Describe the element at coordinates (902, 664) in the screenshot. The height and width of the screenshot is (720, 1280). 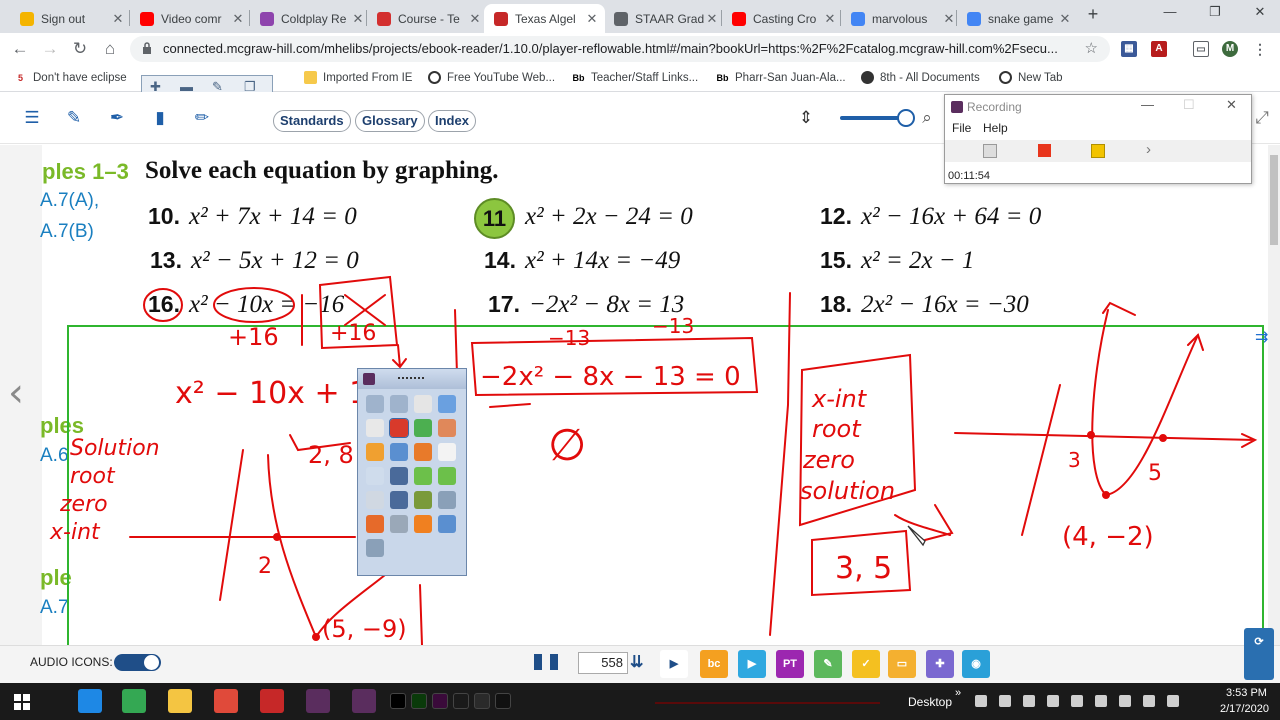
I see `folder-icon: ▭` at that location.